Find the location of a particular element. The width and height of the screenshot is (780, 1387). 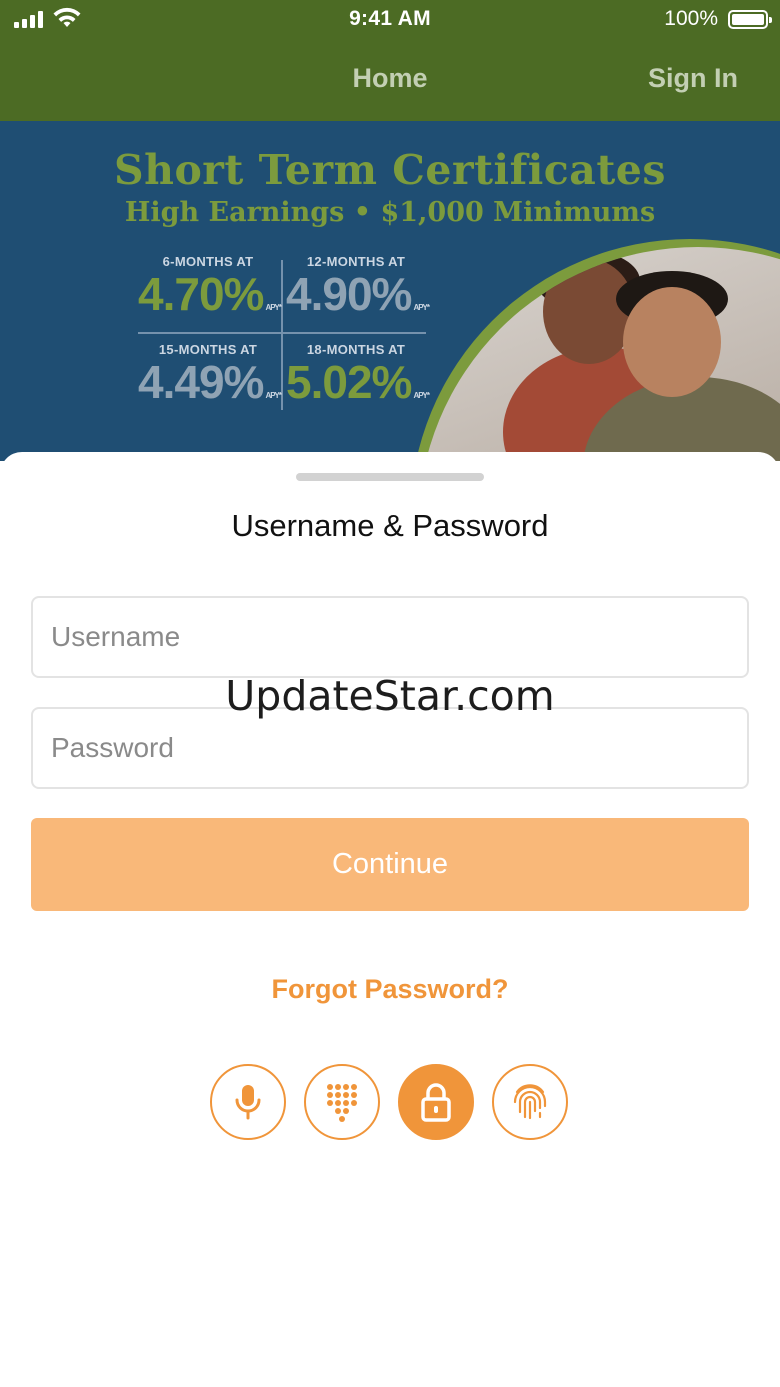

top-bar: 9:41 AM 100% Home Sign In is located at coordinates (390, 60).